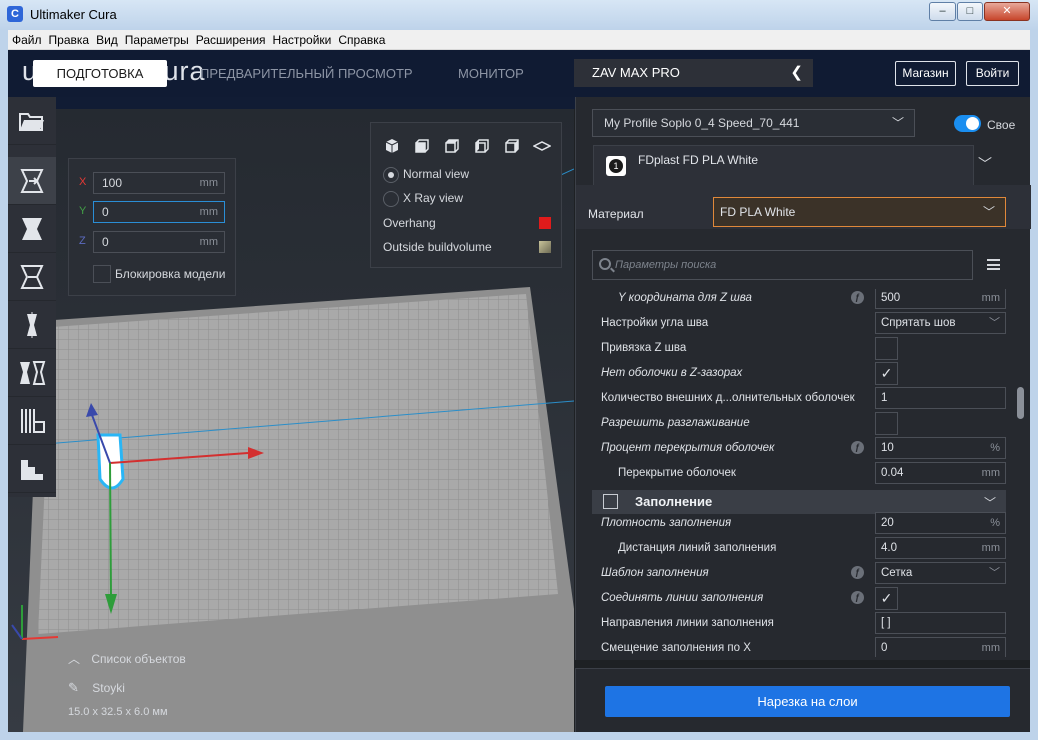 The height and width of the screenshot is (740, 1038). Describe the element at coordinates (884, 648) in the screenshot. I see `setting-value: 0` at that location.